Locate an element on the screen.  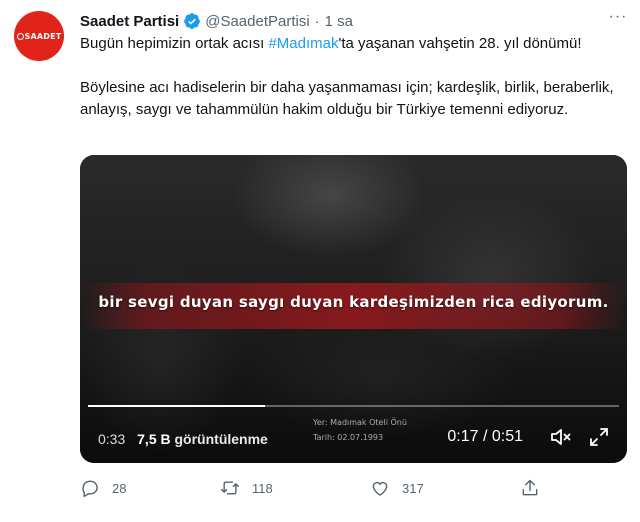
share-button is located at coordinates (536, 488).